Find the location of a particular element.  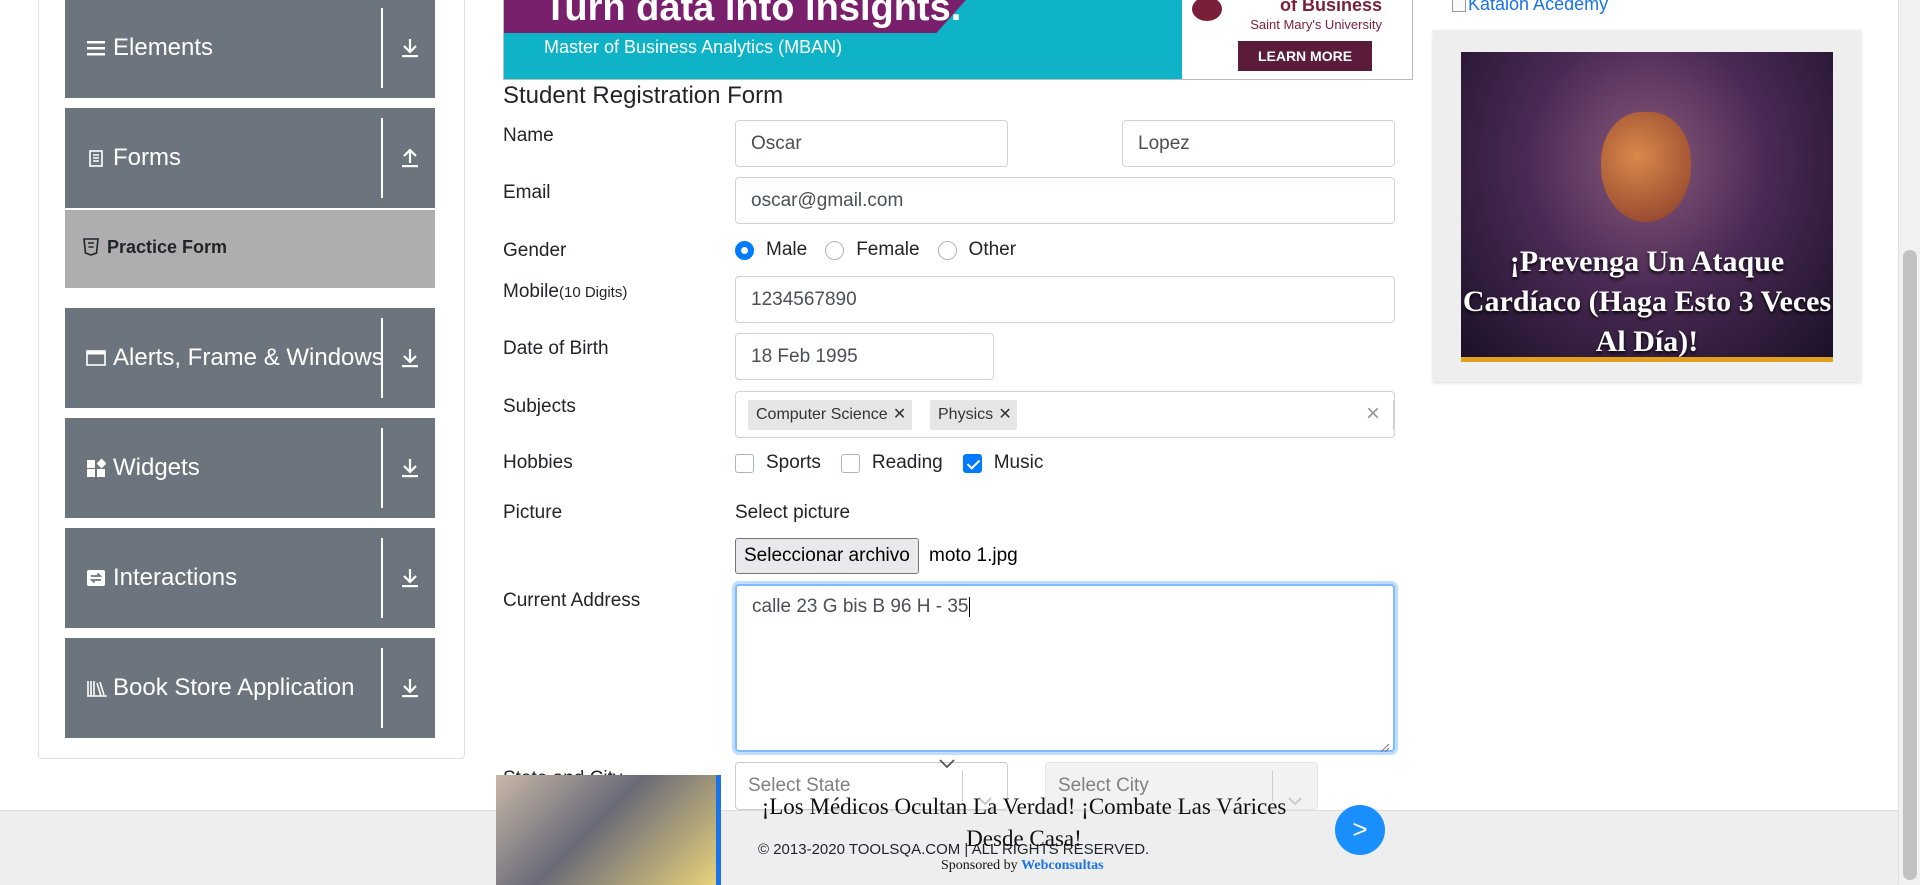

email-label: Email is located at coordinates (527, 192).